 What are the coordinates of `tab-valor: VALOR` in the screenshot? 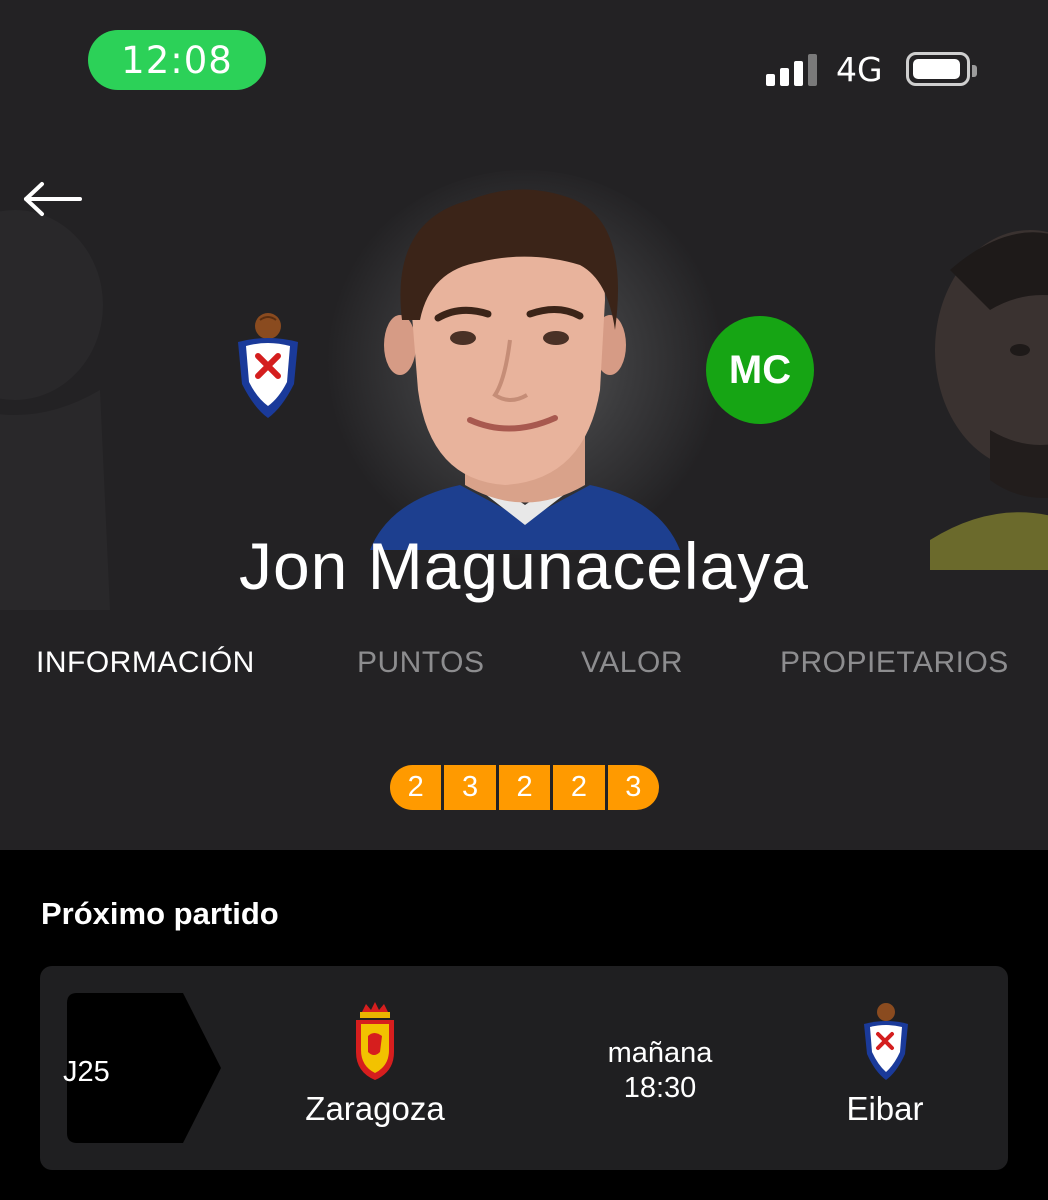 It's located at (632, 663).